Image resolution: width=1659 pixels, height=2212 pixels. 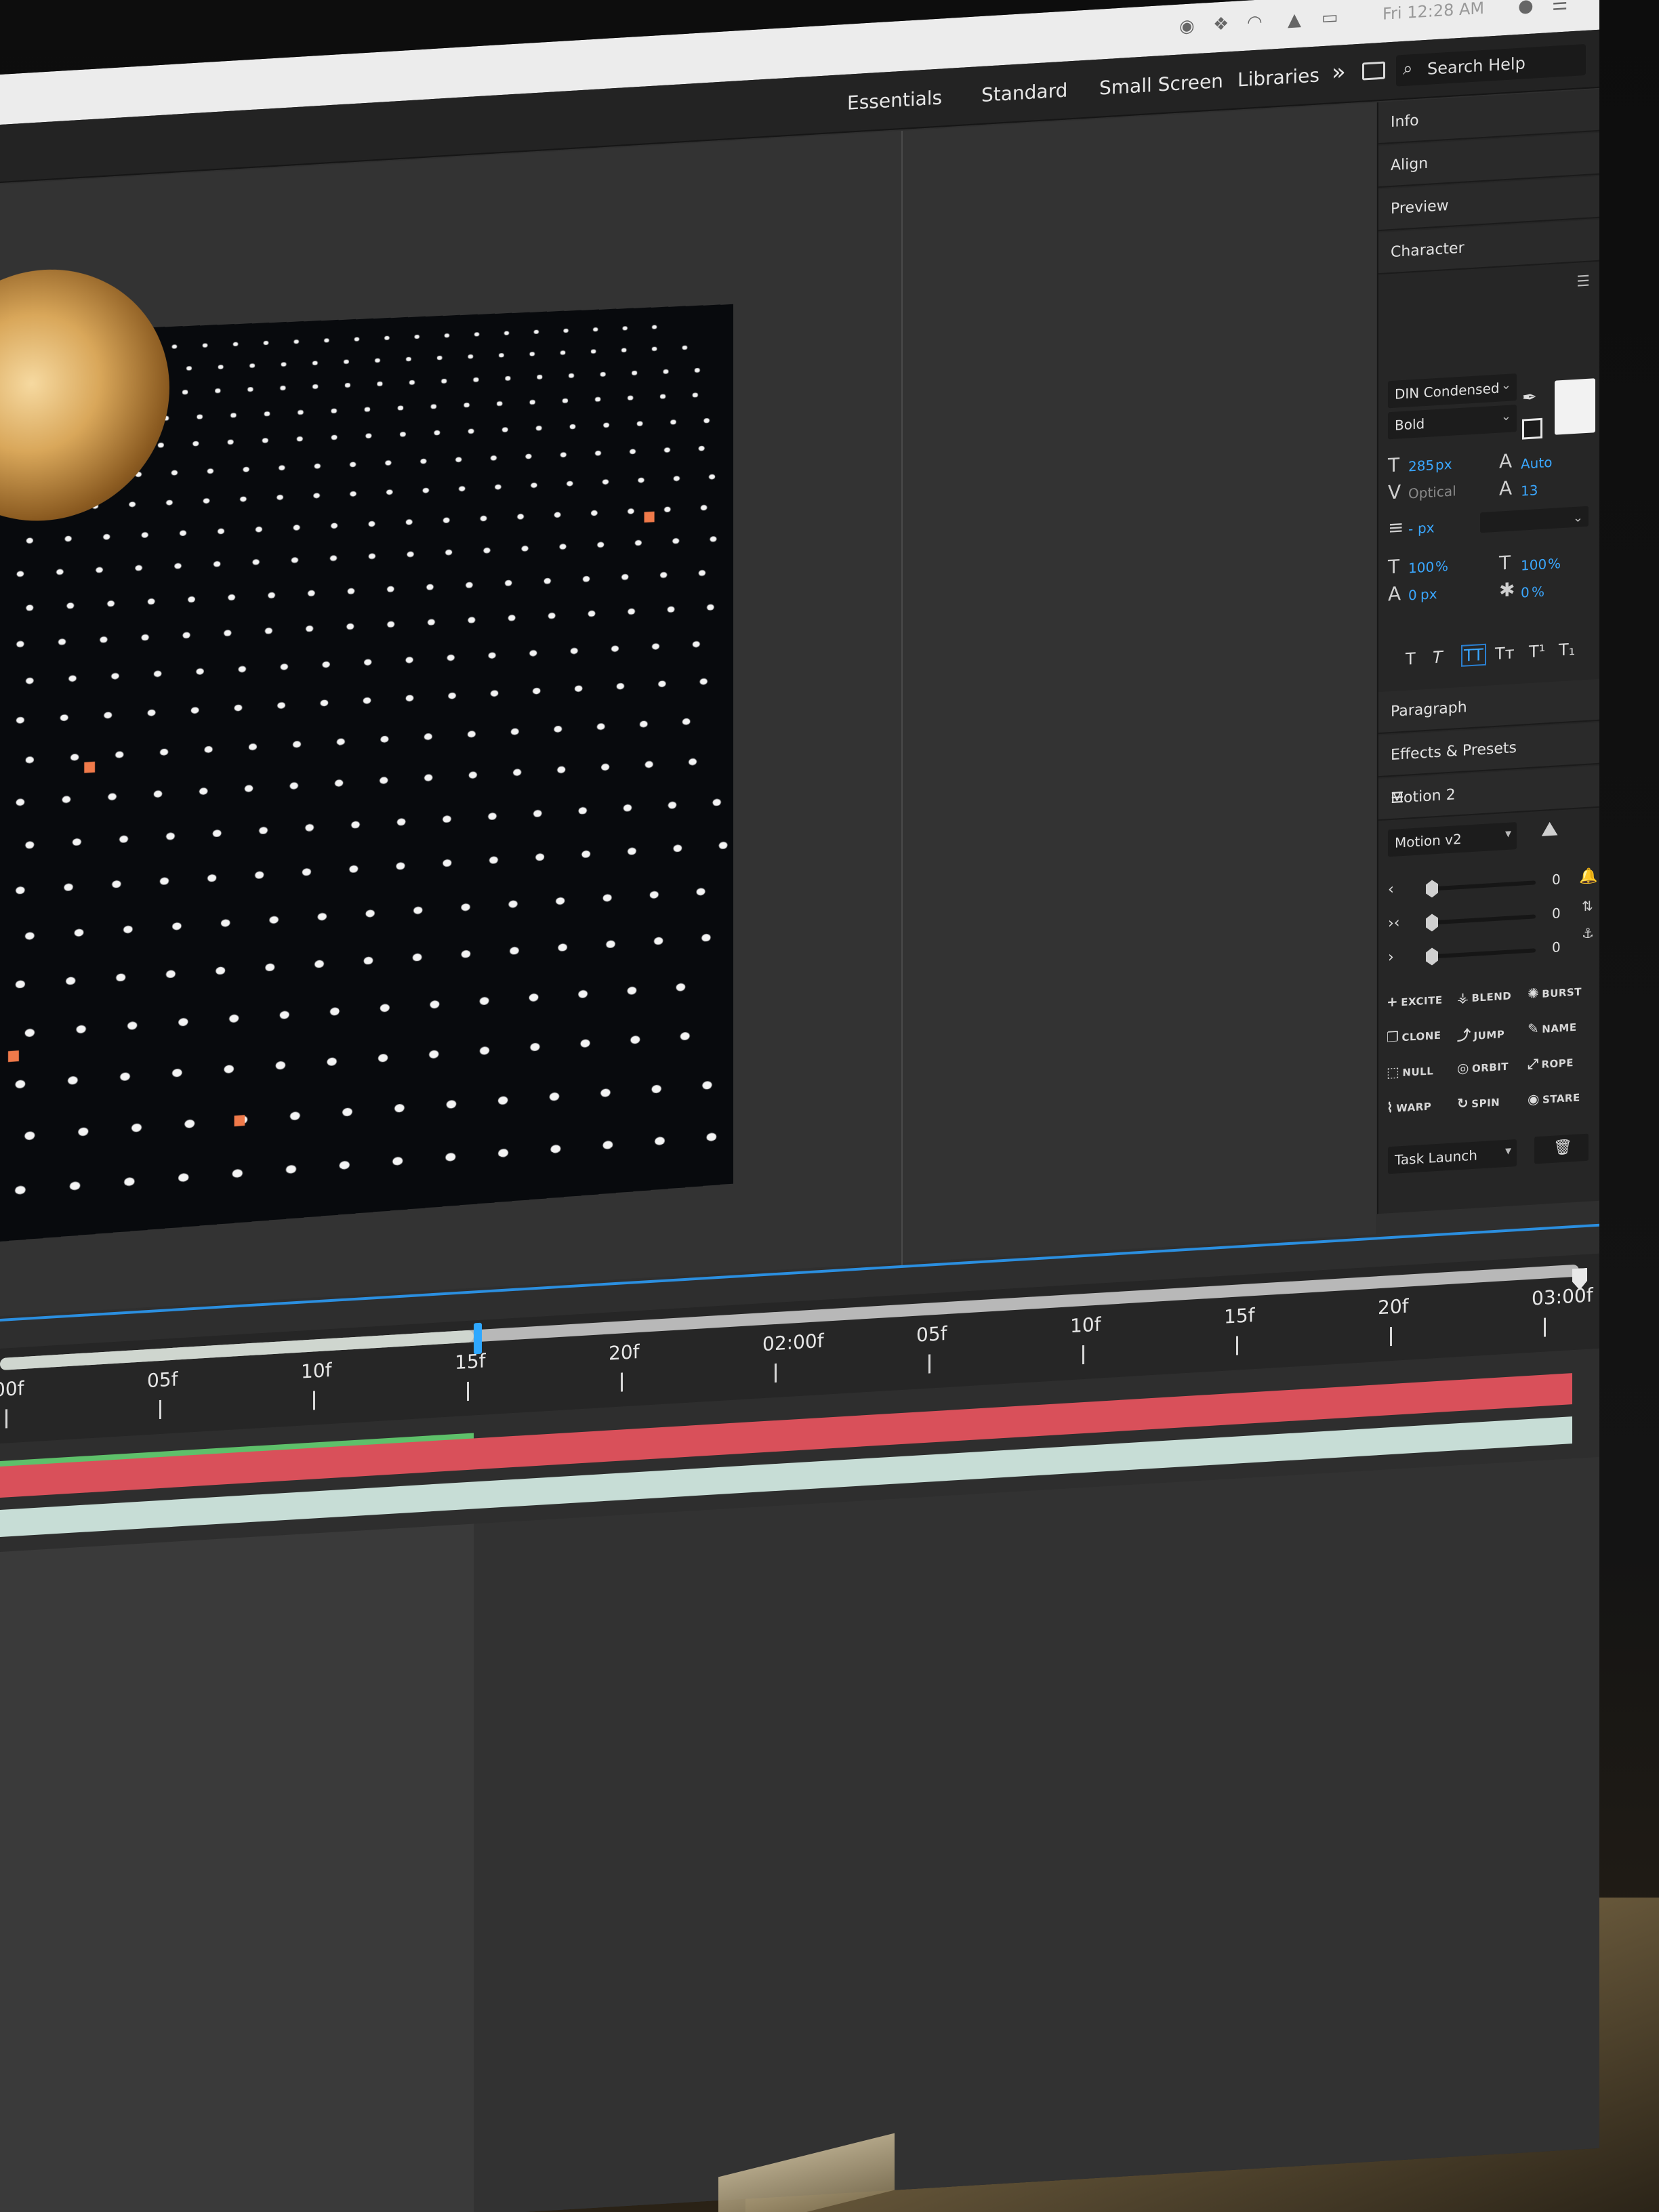 What do you see at coordinates (1588, 933) in the screenshot?
I see `anchor-icon: ⚓` at bounding box center [1588, 933].